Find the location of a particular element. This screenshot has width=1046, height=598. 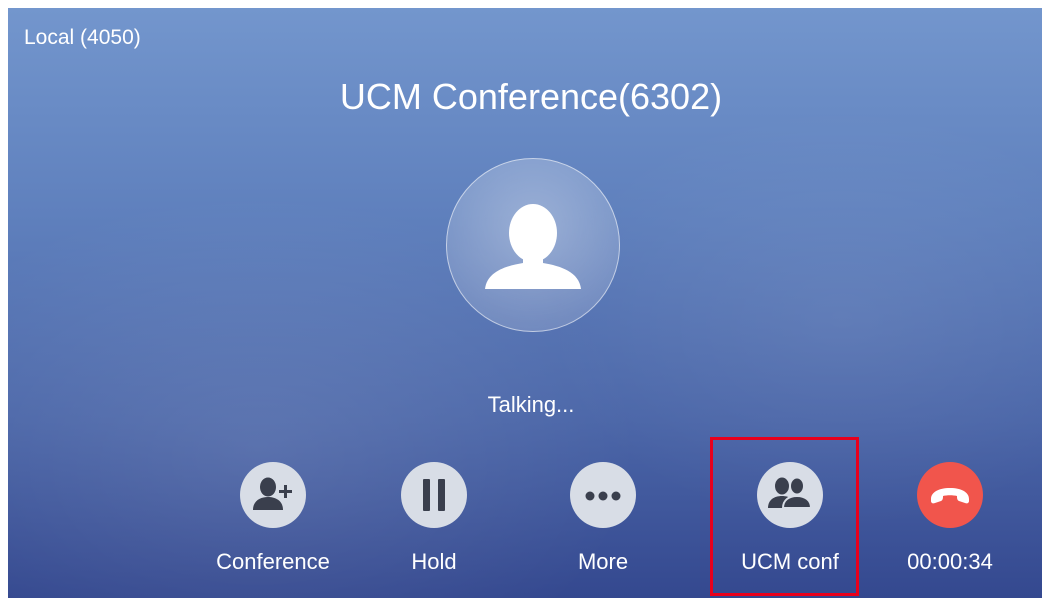

hang-up-icon is located at coordinates (950, 496).